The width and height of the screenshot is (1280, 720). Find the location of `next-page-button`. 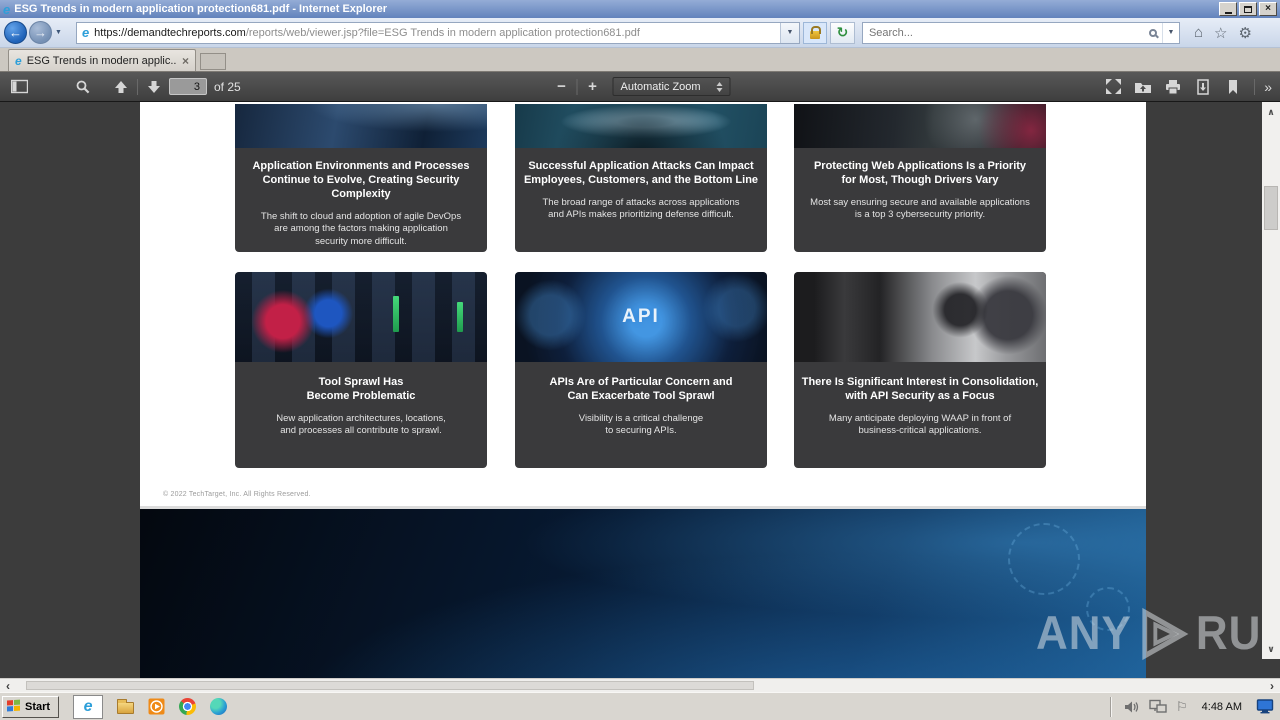

next-page-button is located at coordinates (154, 87).